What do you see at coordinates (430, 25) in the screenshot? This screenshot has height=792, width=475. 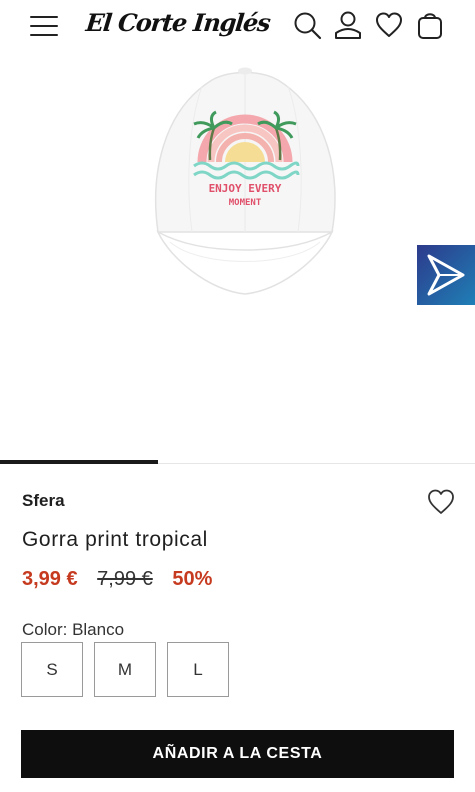 I see `bag-icon` at bounding box center [430, 25].